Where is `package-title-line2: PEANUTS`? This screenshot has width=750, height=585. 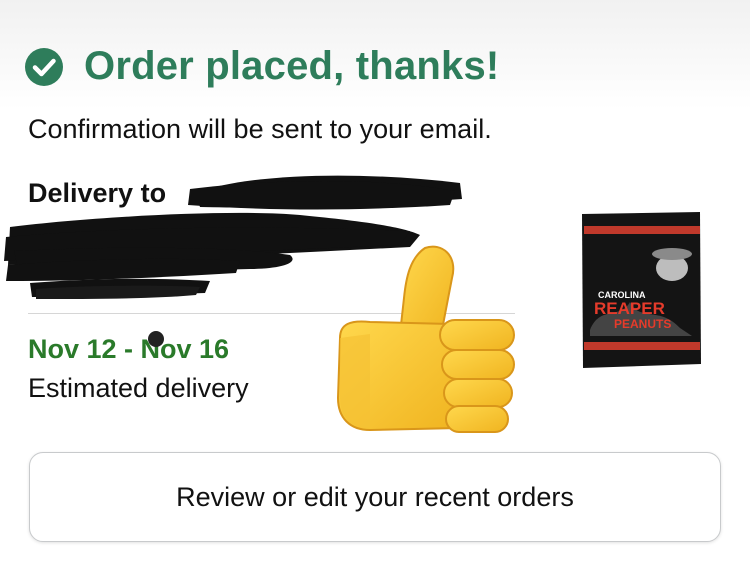
package-title-line2: PEANUTS is located at coordinates (642, 324).